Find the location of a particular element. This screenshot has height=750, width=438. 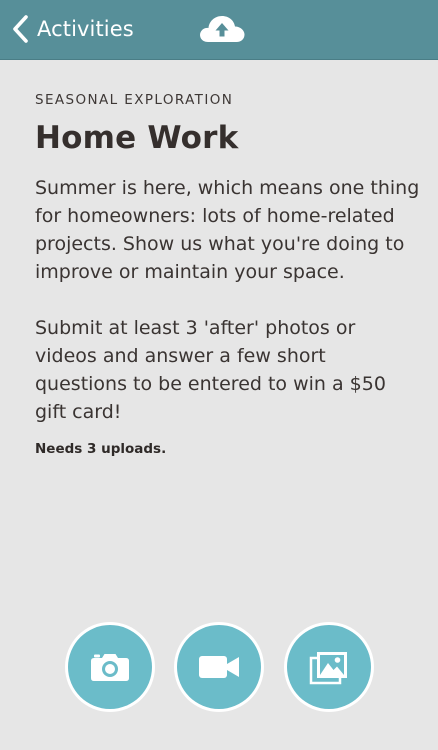

navigation-bar: Activities is located at coordinates (219, 30).